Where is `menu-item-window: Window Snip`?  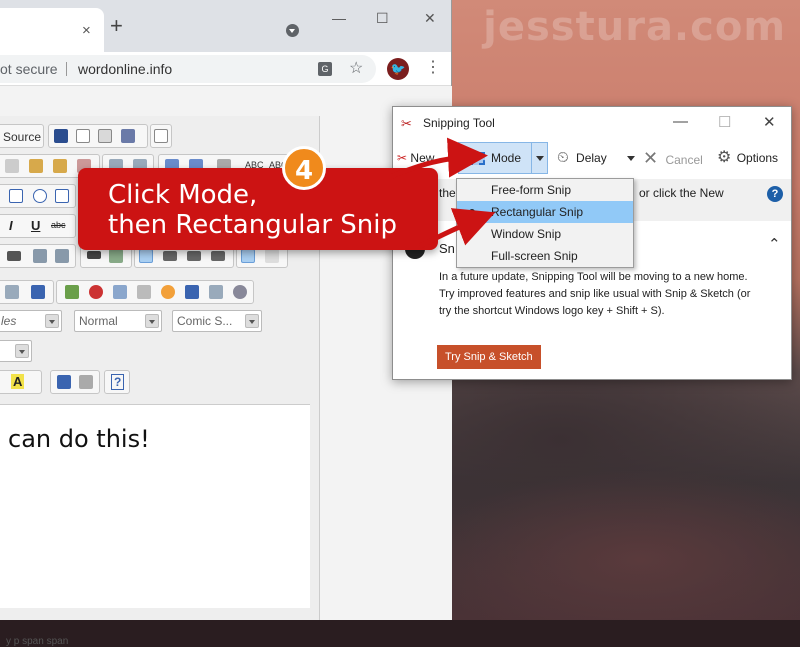 menu-item-window: Window Snip is located at coordinates (545, 234).